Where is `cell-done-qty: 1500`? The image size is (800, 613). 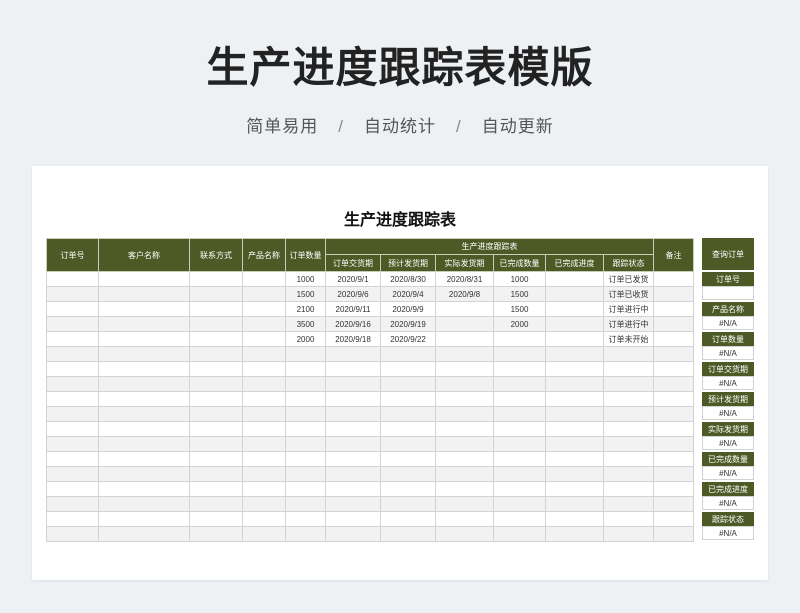 cell-done-qty: 1500 is located at coordinates (519, 309).